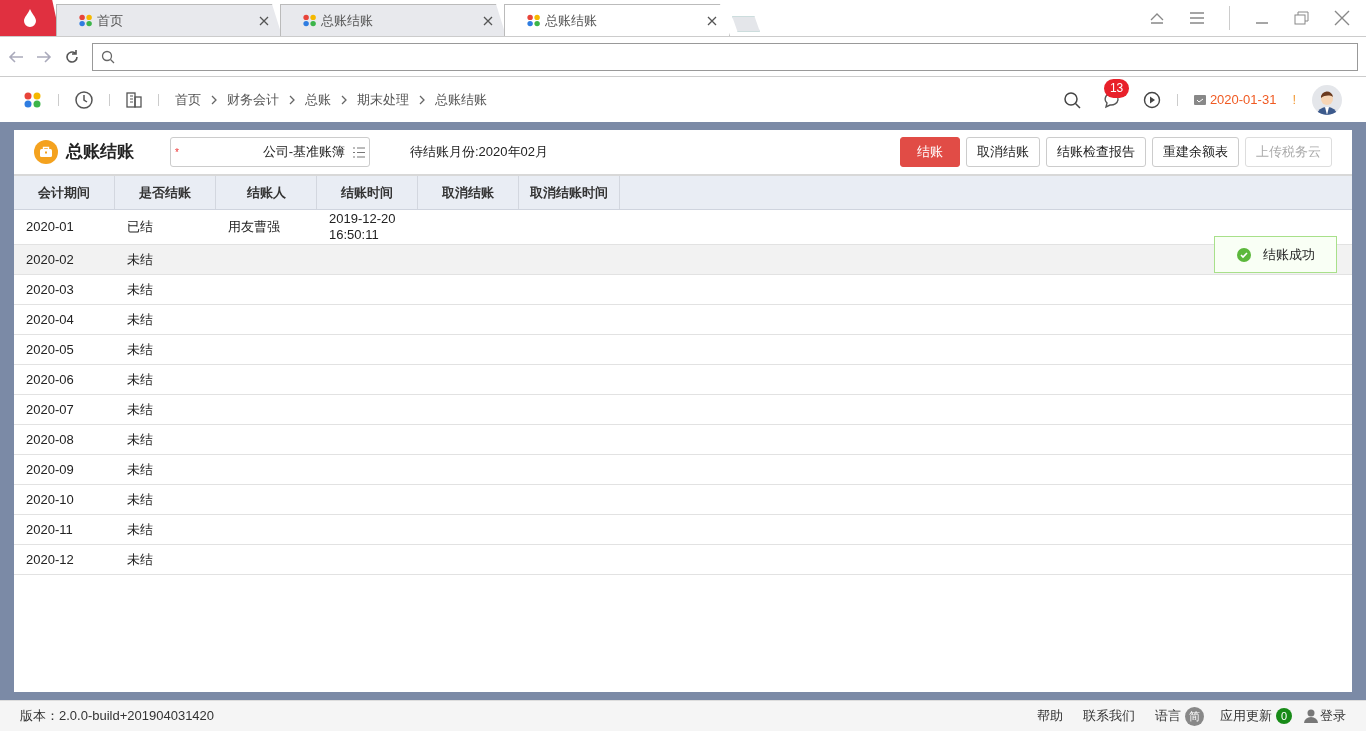 Image resolution: width=1366 pixels, height=731 pixels. Describe the element at coordinates (1284, 716) in the screenshot. I see `updates-badge: 0` at that location.